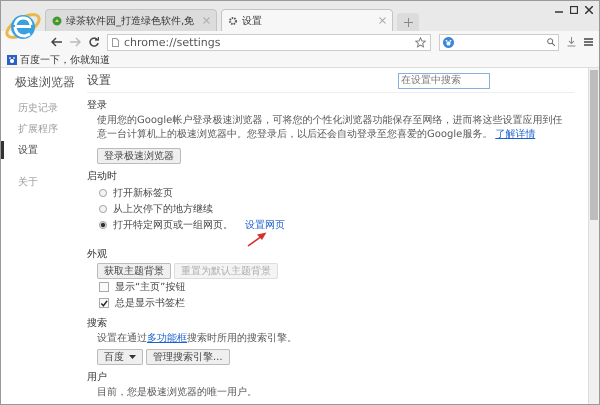  I want to click on page-icon, so click(115, 42).